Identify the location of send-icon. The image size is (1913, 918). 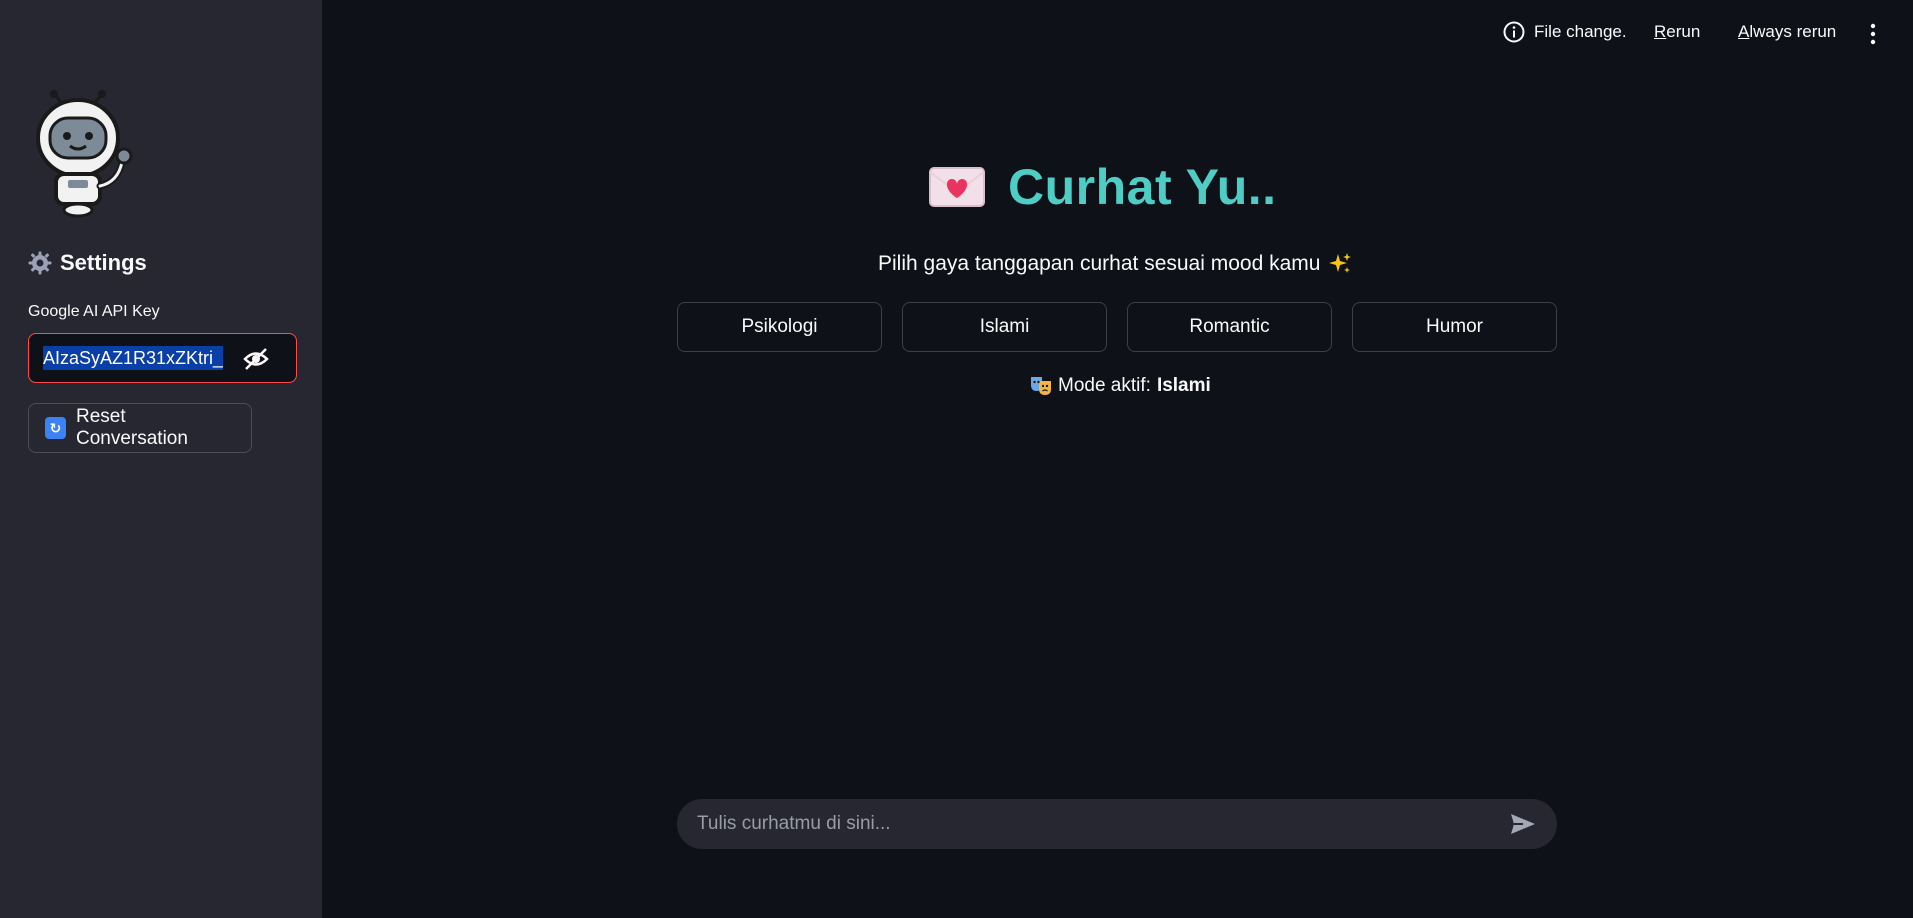
(1523, 824).